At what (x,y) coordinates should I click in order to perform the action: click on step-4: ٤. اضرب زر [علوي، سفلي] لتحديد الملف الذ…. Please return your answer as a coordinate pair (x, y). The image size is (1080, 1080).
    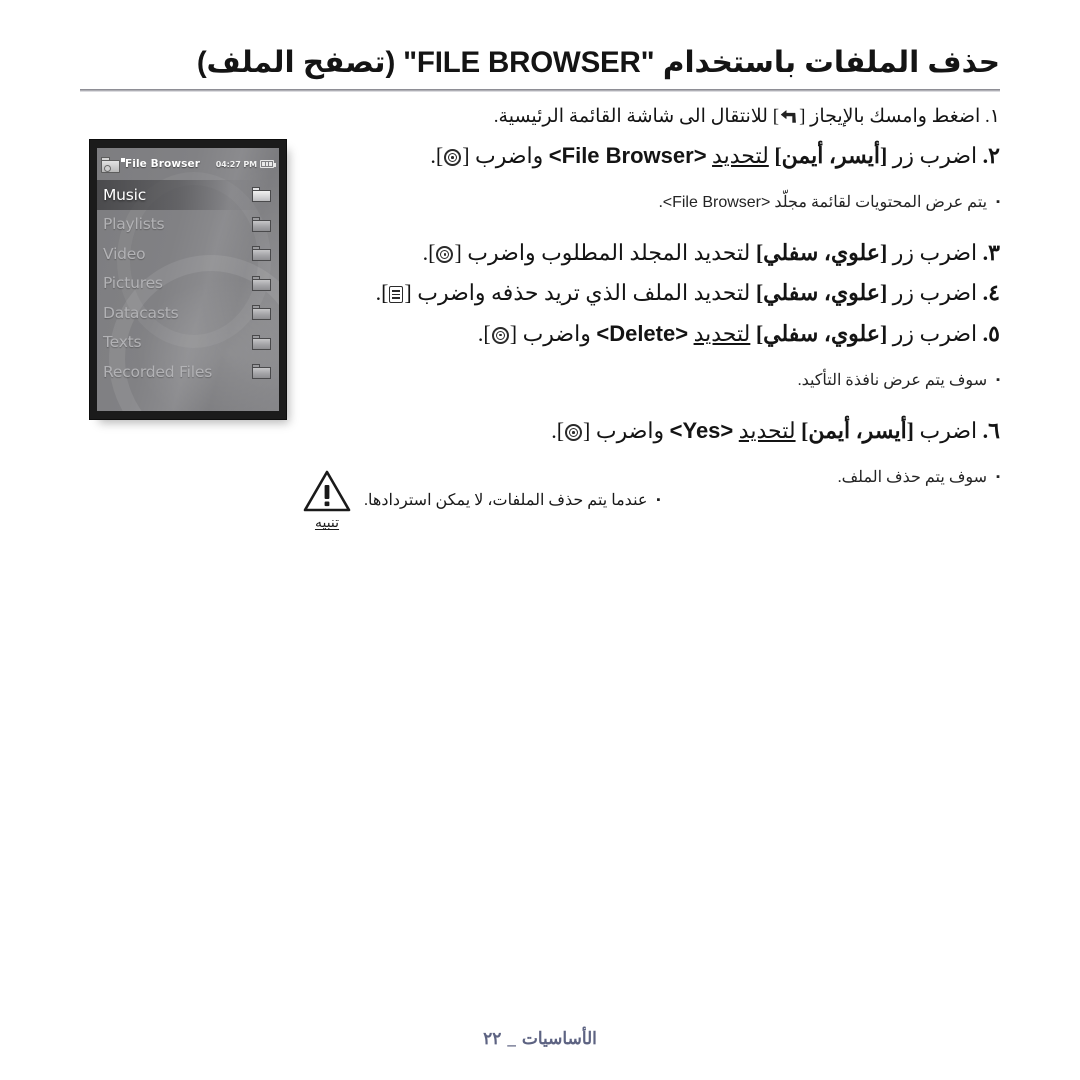
    Looking at the image, I should click on (687, 293).